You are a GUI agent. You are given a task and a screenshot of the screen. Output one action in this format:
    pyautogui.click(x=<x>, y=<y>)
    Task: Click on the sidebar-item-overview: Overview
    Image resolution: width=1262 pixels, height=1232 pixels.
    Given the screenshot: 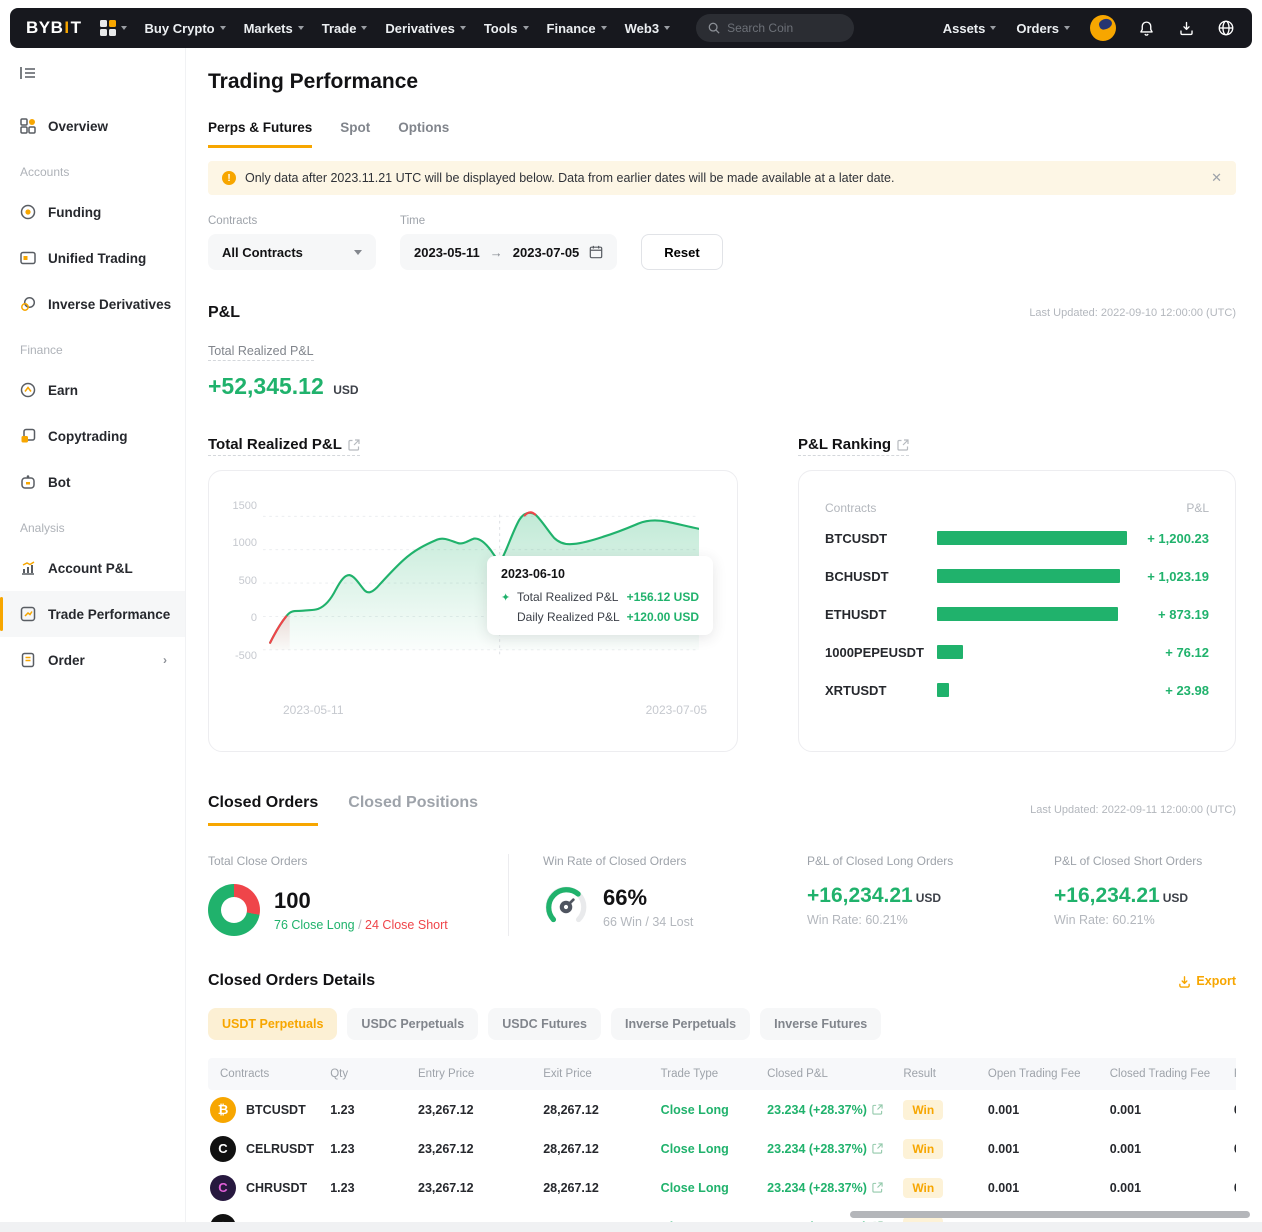 What is the action you would take?
    pyautogui.click(x=92, y=126)
    